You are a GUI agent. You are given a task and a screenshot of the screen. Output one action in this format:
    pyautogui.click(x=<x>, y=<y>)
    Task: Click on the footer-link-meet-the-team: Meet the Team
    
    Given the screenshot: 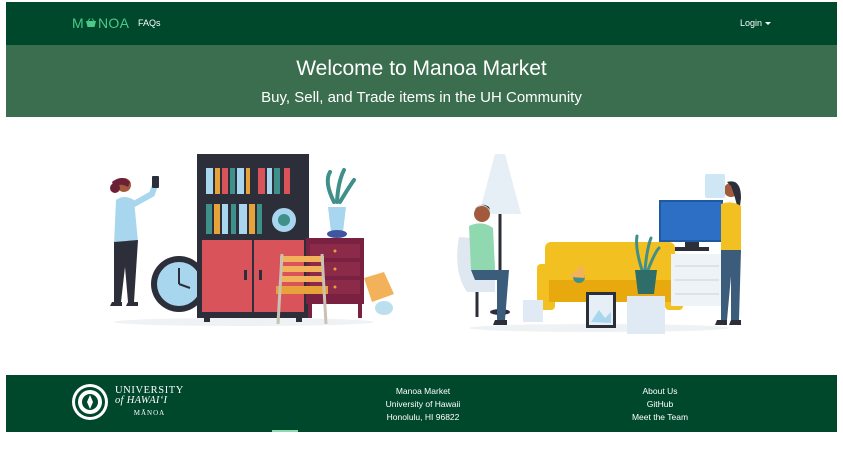 What is the action you would take?
    pyautogui.click(x=660, y=417)
    